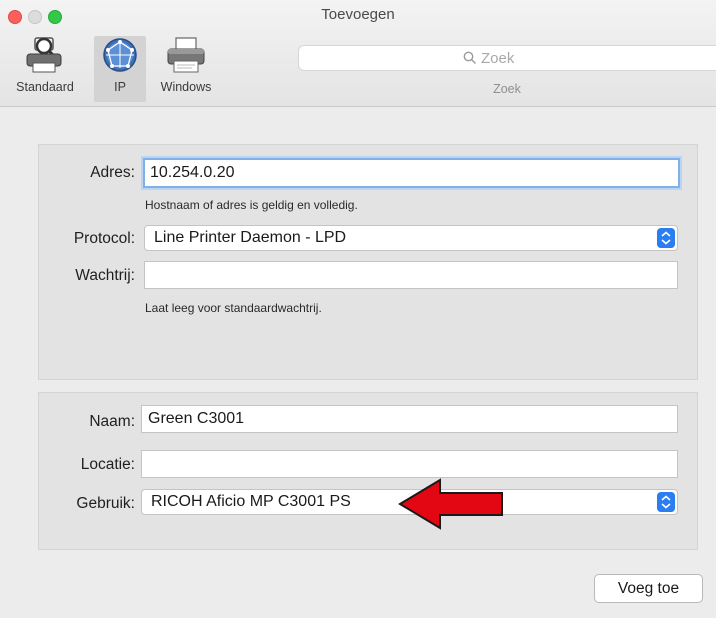 The height and width of the screenshot is (618, 716). I want to click on address-field, so click(411, 173).